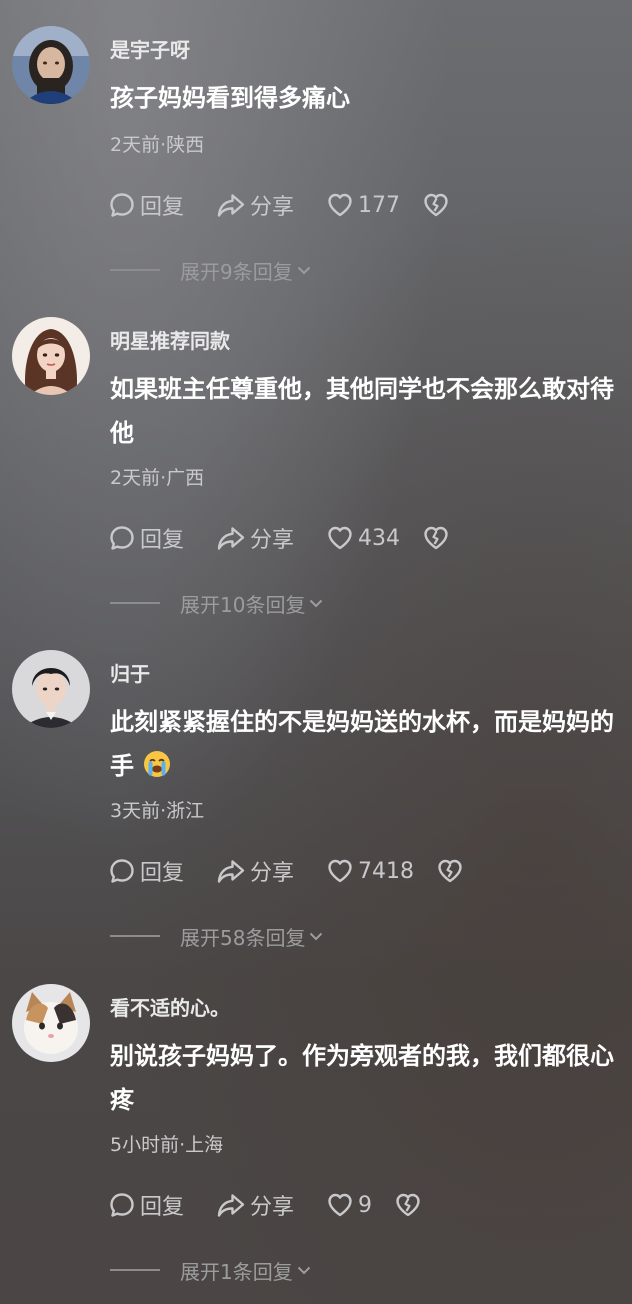 Image resolution: width=632 pixels, height=1304 pixels. I want to click on expand-replies-label: 展开10条回复, so click(243, 604).